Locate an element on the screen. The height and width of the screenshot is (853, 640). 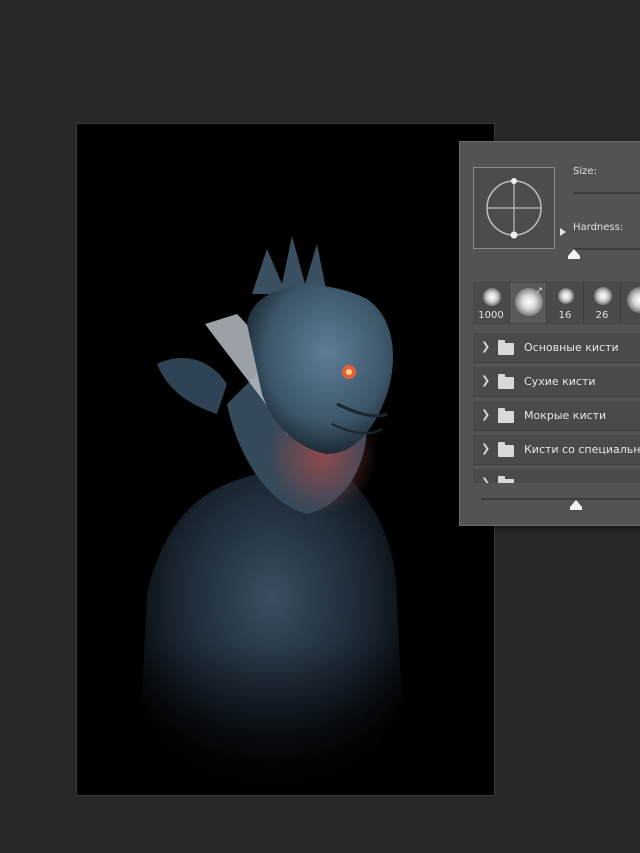
preview-size-slider-thumb is located at coordinates (576, 503).